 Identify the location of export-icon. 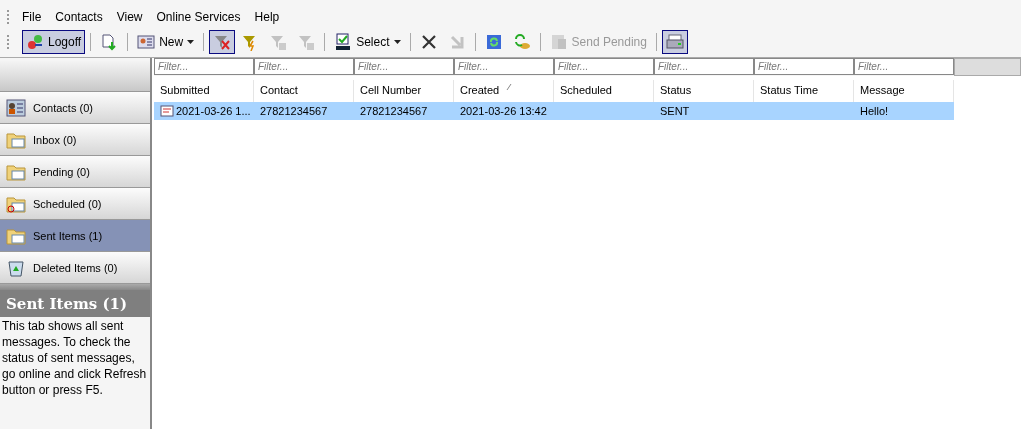
(109, 42).